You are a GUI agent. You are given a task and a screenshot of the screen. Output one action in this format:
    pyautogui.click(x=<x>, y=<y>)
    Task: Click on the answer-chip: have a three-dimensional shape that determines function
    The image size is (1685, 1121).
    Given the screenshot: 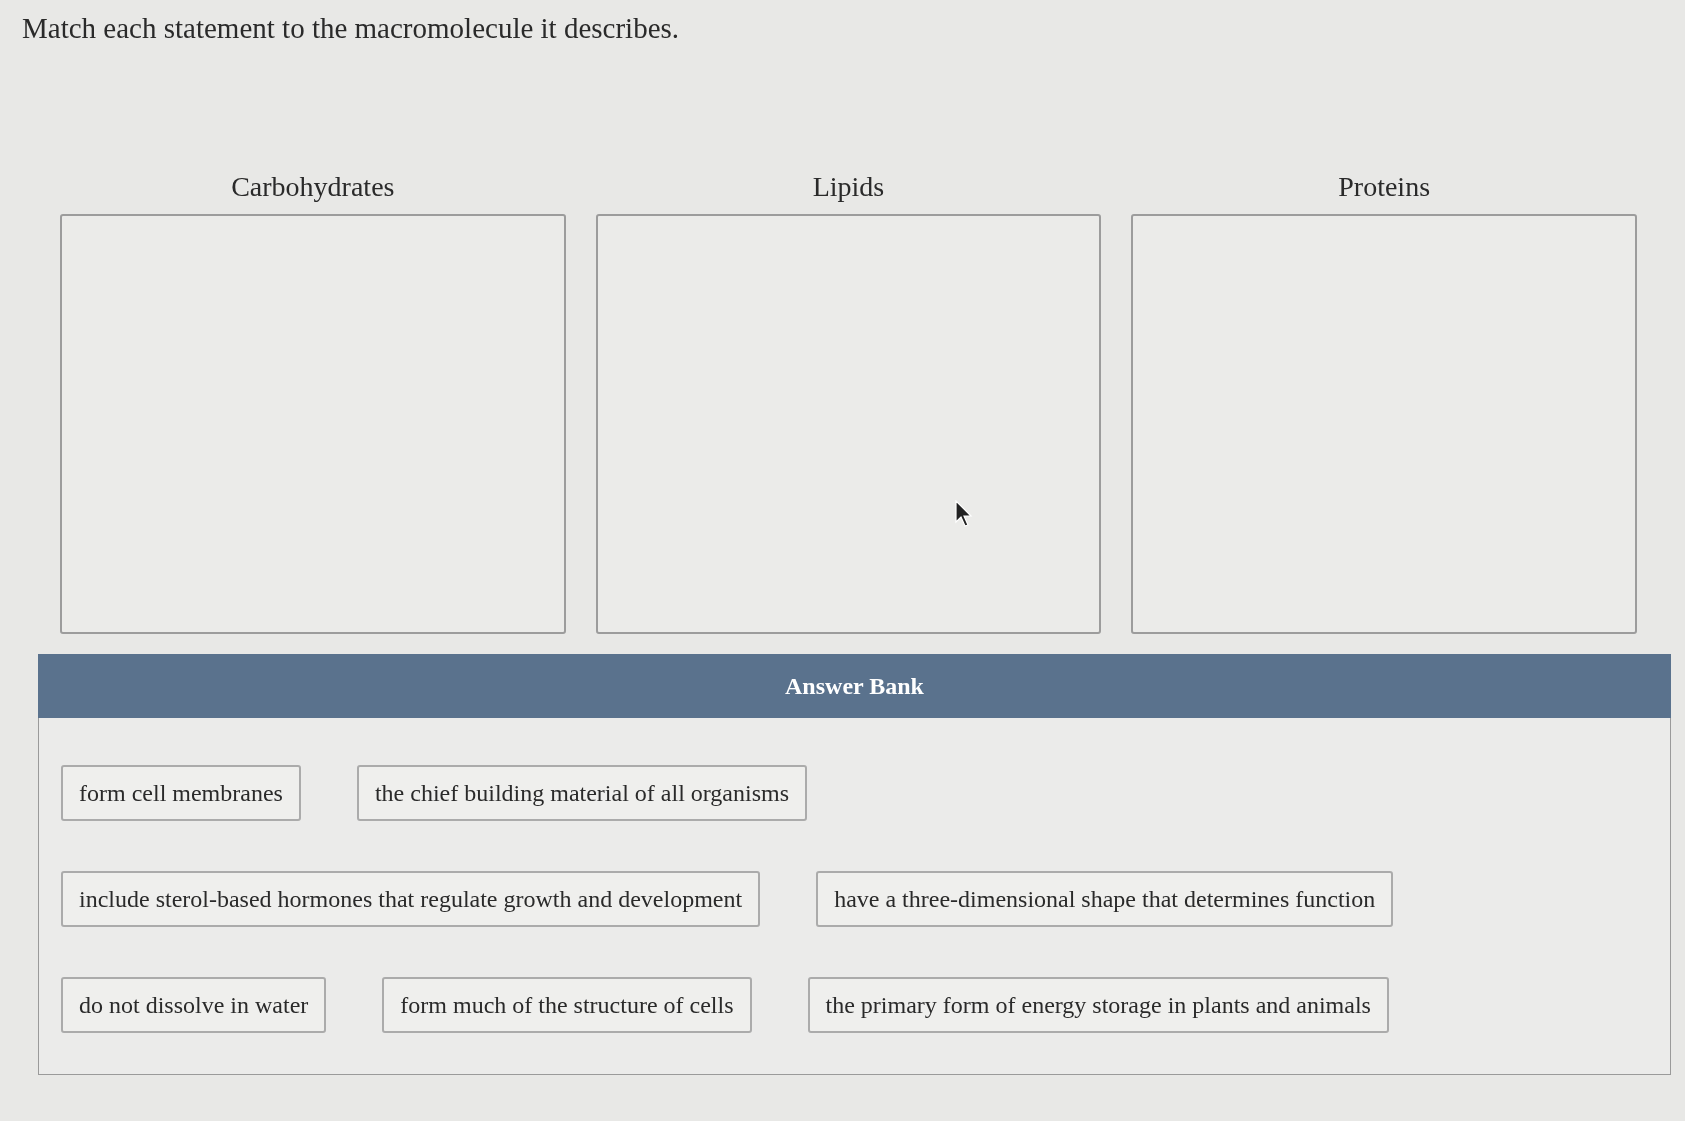 What is the action you would take?
    pyautogui.click(x=1105, y=899)
    